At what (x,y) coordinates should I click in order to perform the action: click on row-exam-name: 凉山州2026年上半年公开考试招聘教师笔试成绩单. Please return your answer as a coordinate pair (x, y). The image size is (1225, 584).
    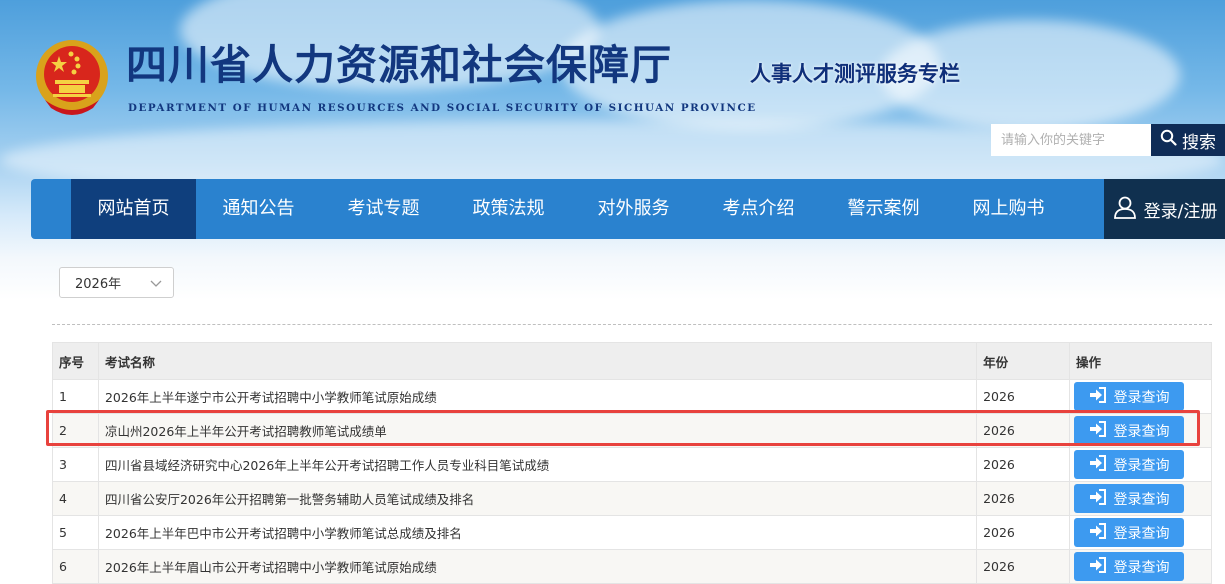
    Looking at the image, I should click on (537, 430).